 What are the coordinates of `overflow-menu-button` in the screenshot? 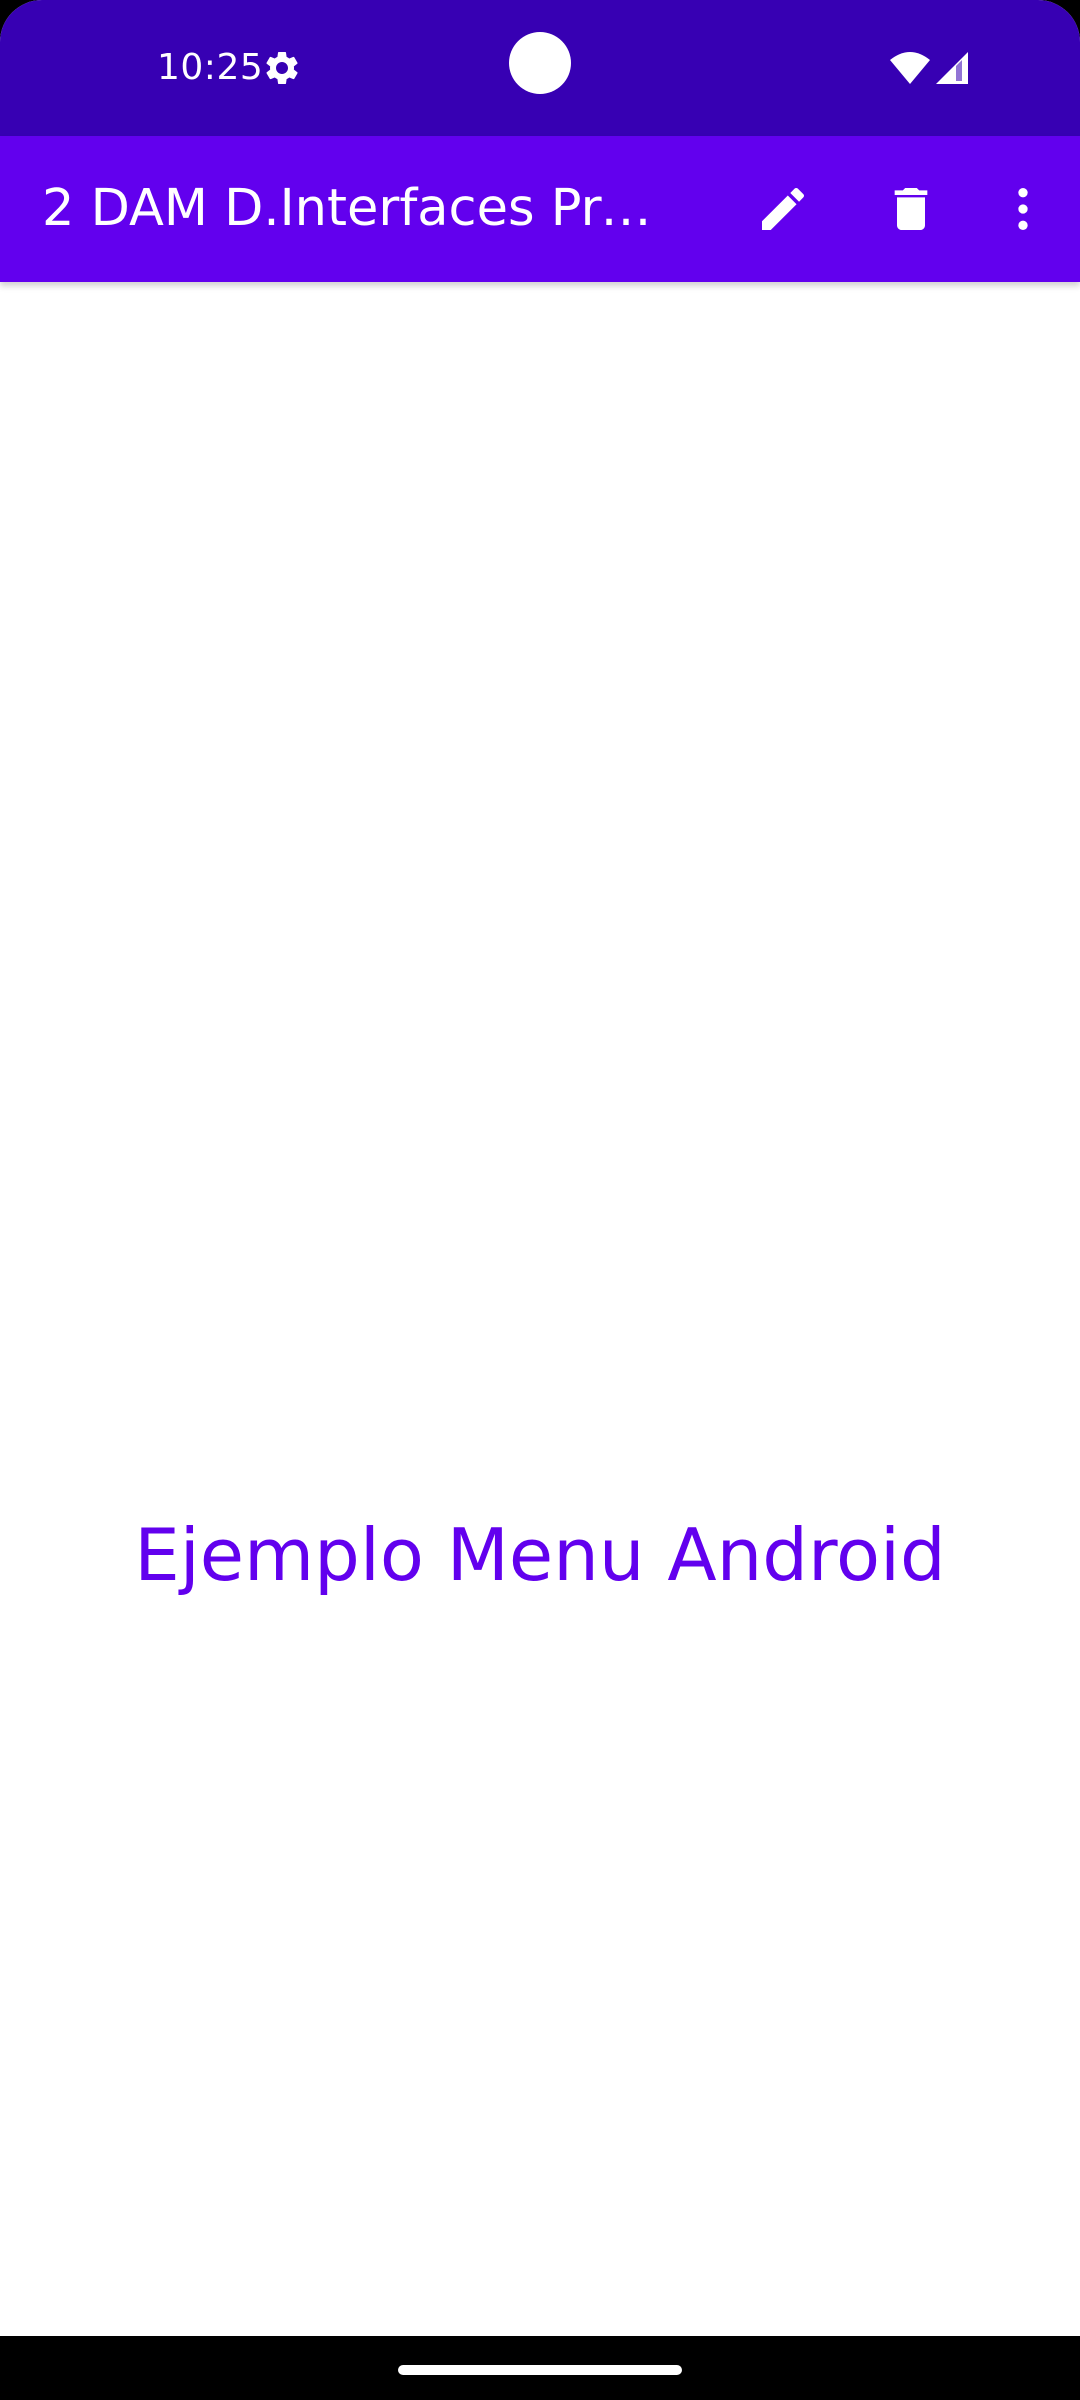 It's located at (1023, 209).